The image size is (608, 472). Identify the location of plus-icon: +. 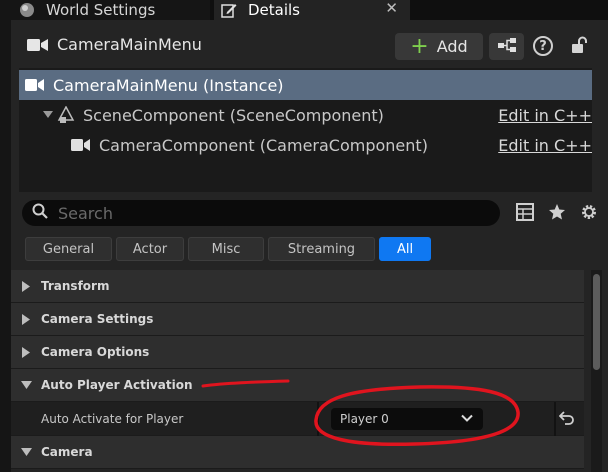
(419, 46).